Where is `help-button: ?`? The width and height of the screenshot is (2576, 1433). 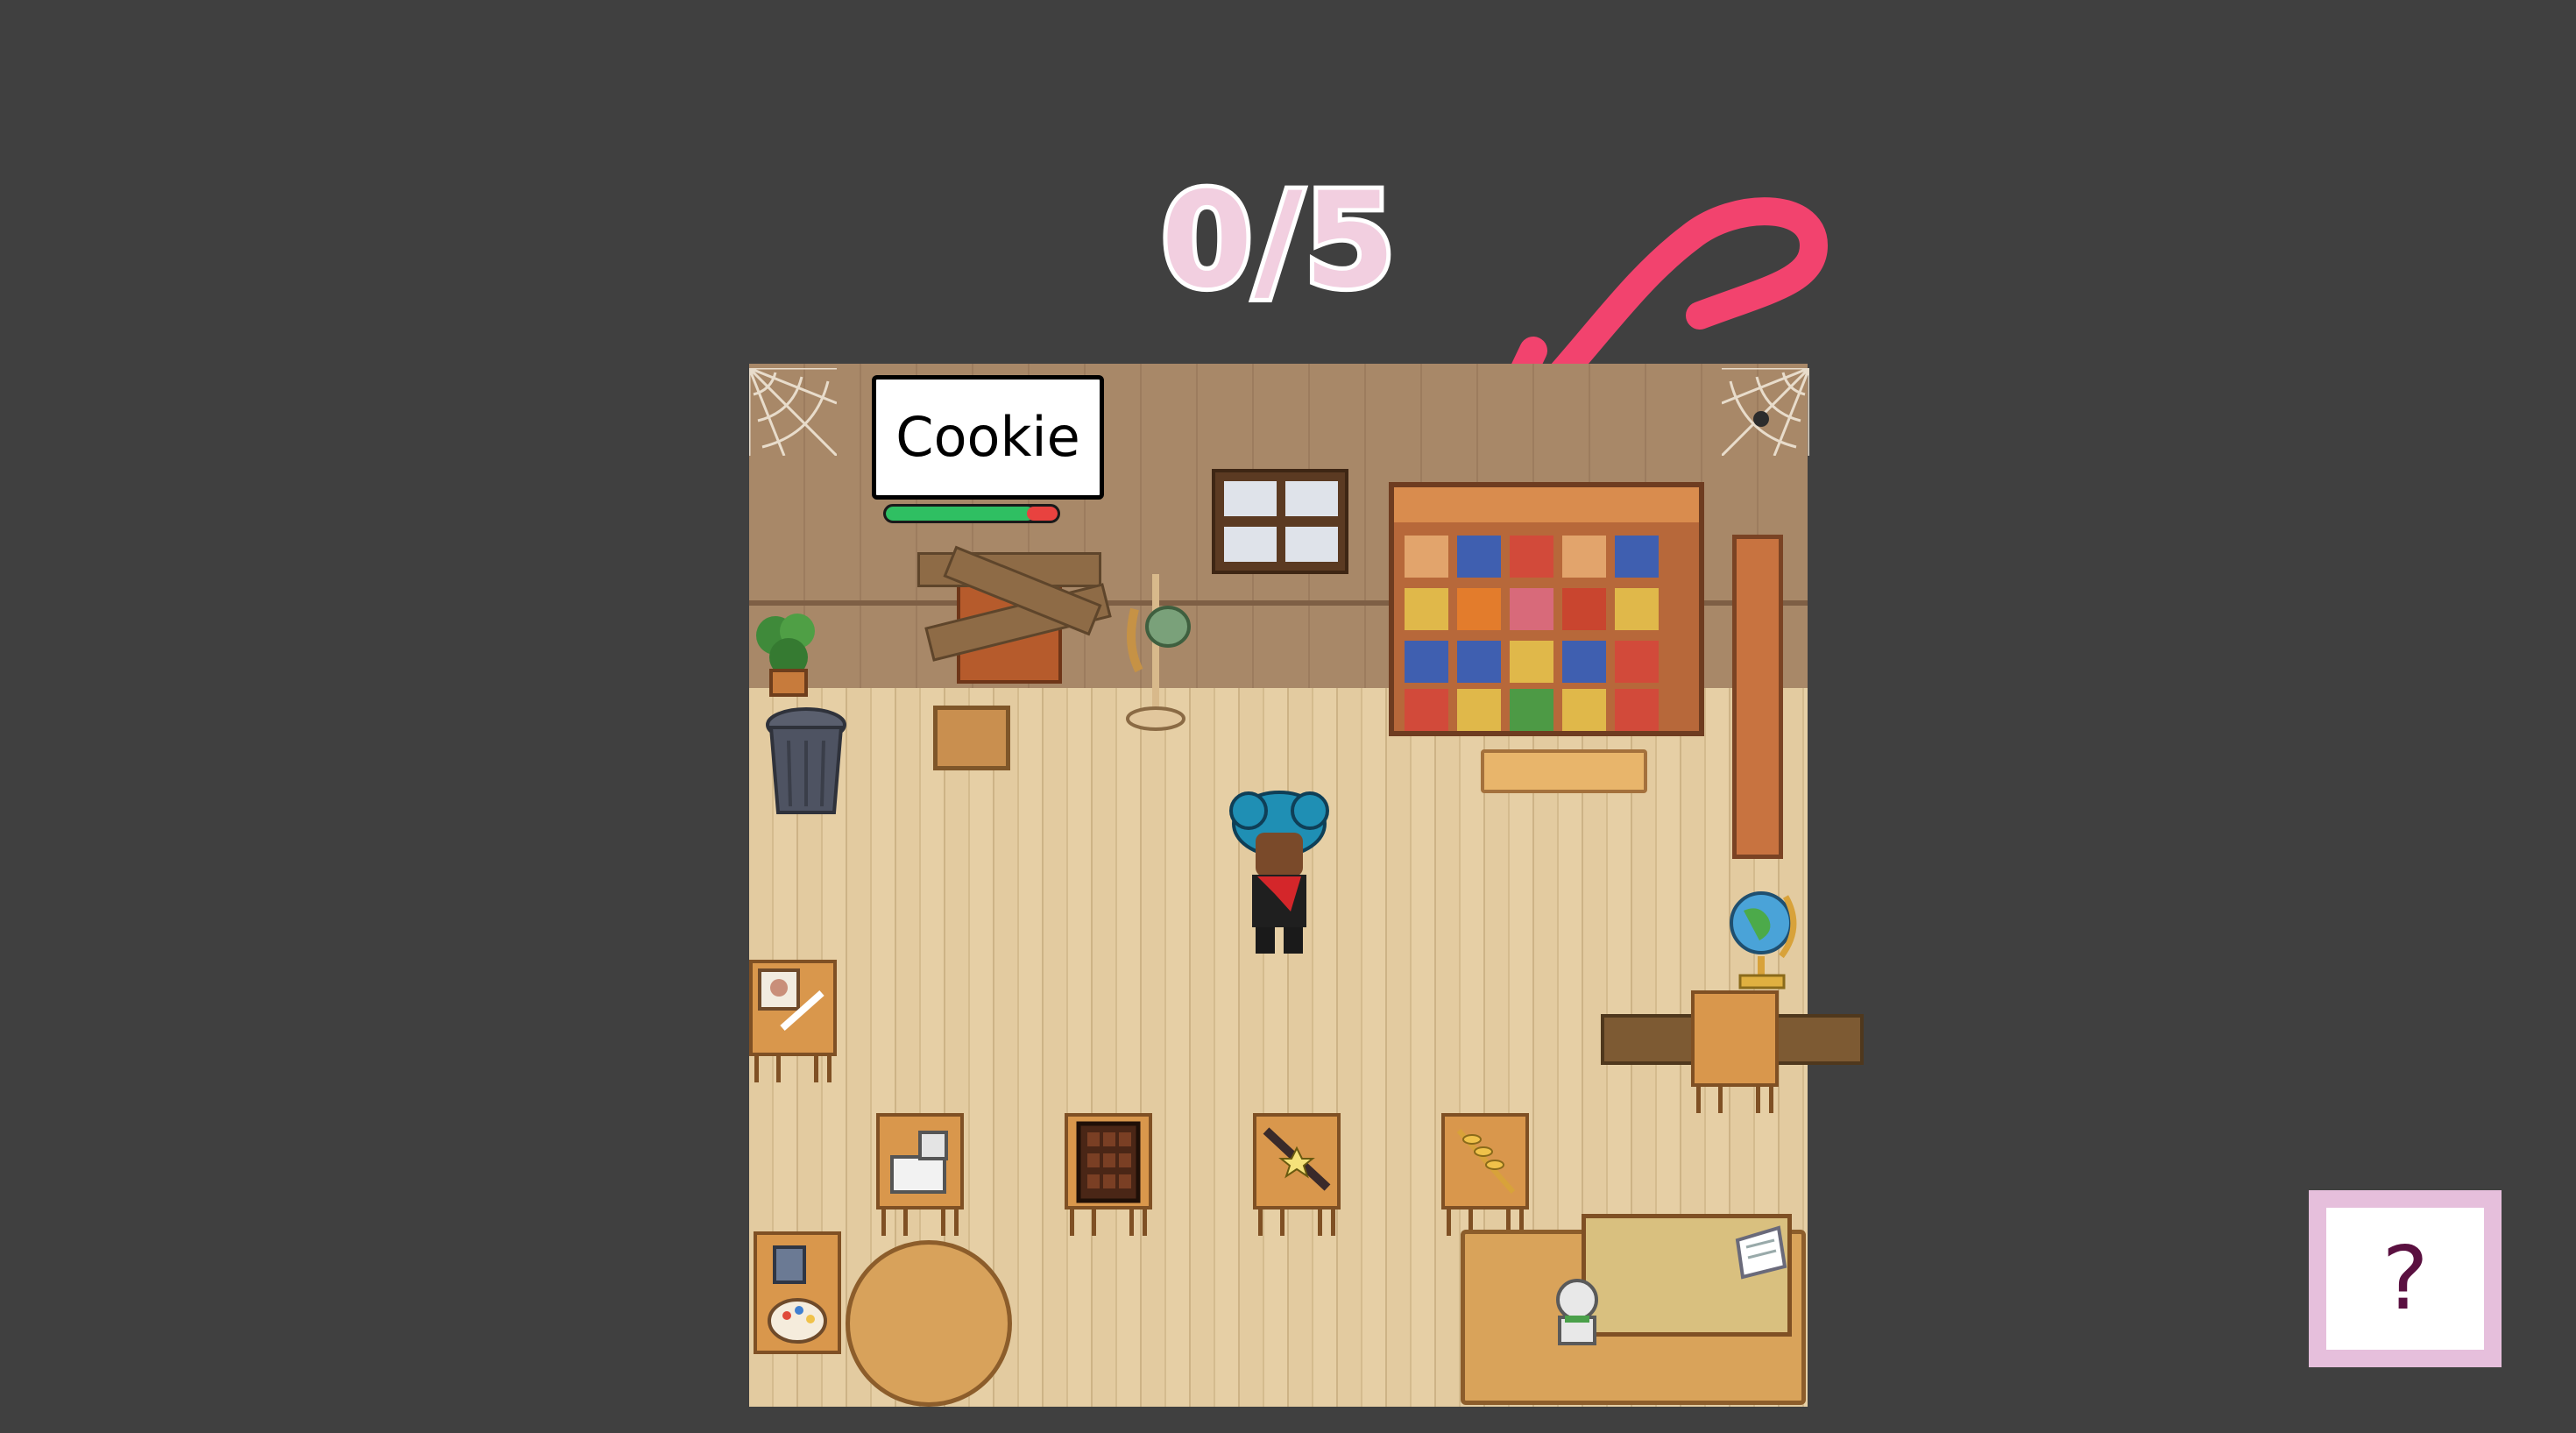
help-button: ? is located at coordinates (2405, 1278).